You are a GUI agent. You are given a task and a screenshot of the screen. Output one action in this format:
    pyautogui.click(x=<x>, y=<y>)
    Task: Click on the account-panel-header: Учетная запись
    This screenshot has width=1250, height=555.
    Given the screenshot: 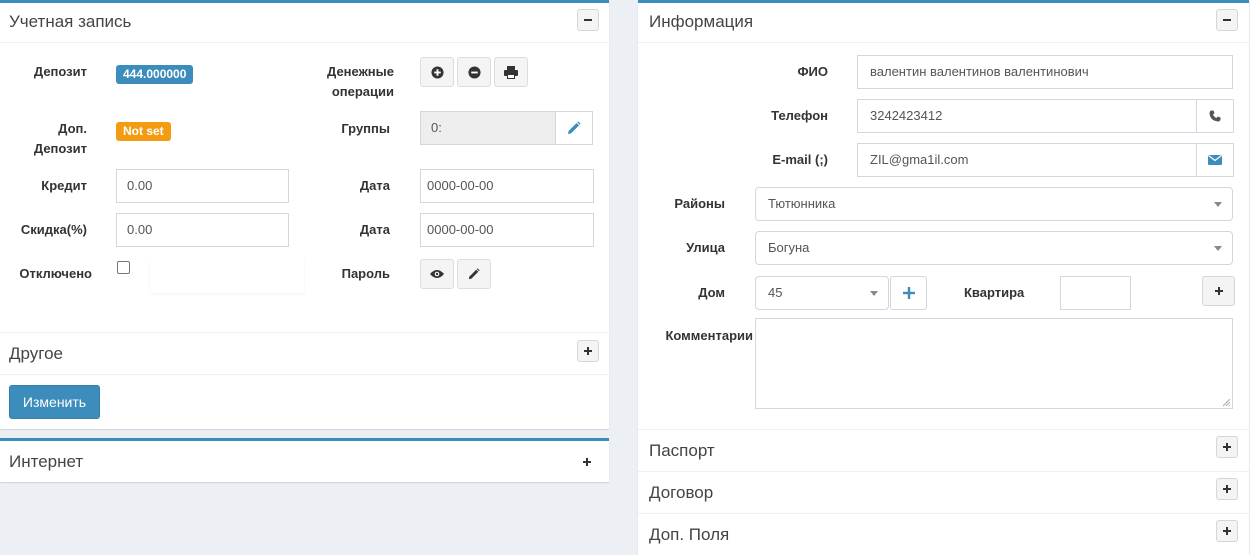 What is the action you would take?
    pyautogui.click(x=304, y=23)
    